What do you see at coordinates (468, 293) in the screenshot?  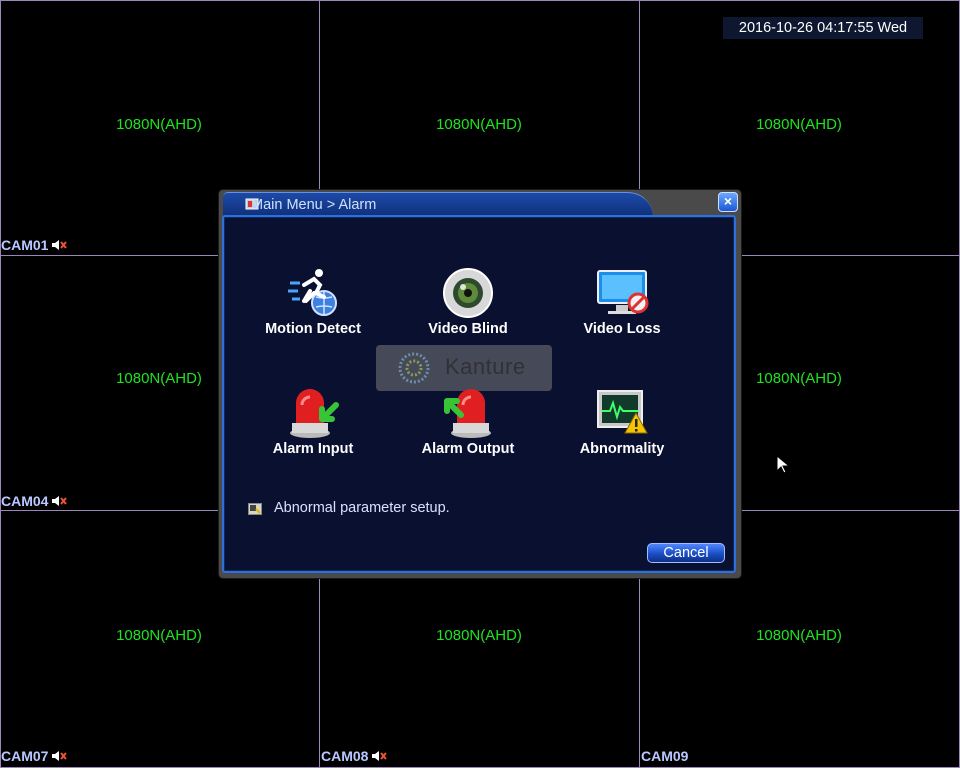 I see `video-blind-icon` at bounding box center [468, 293].